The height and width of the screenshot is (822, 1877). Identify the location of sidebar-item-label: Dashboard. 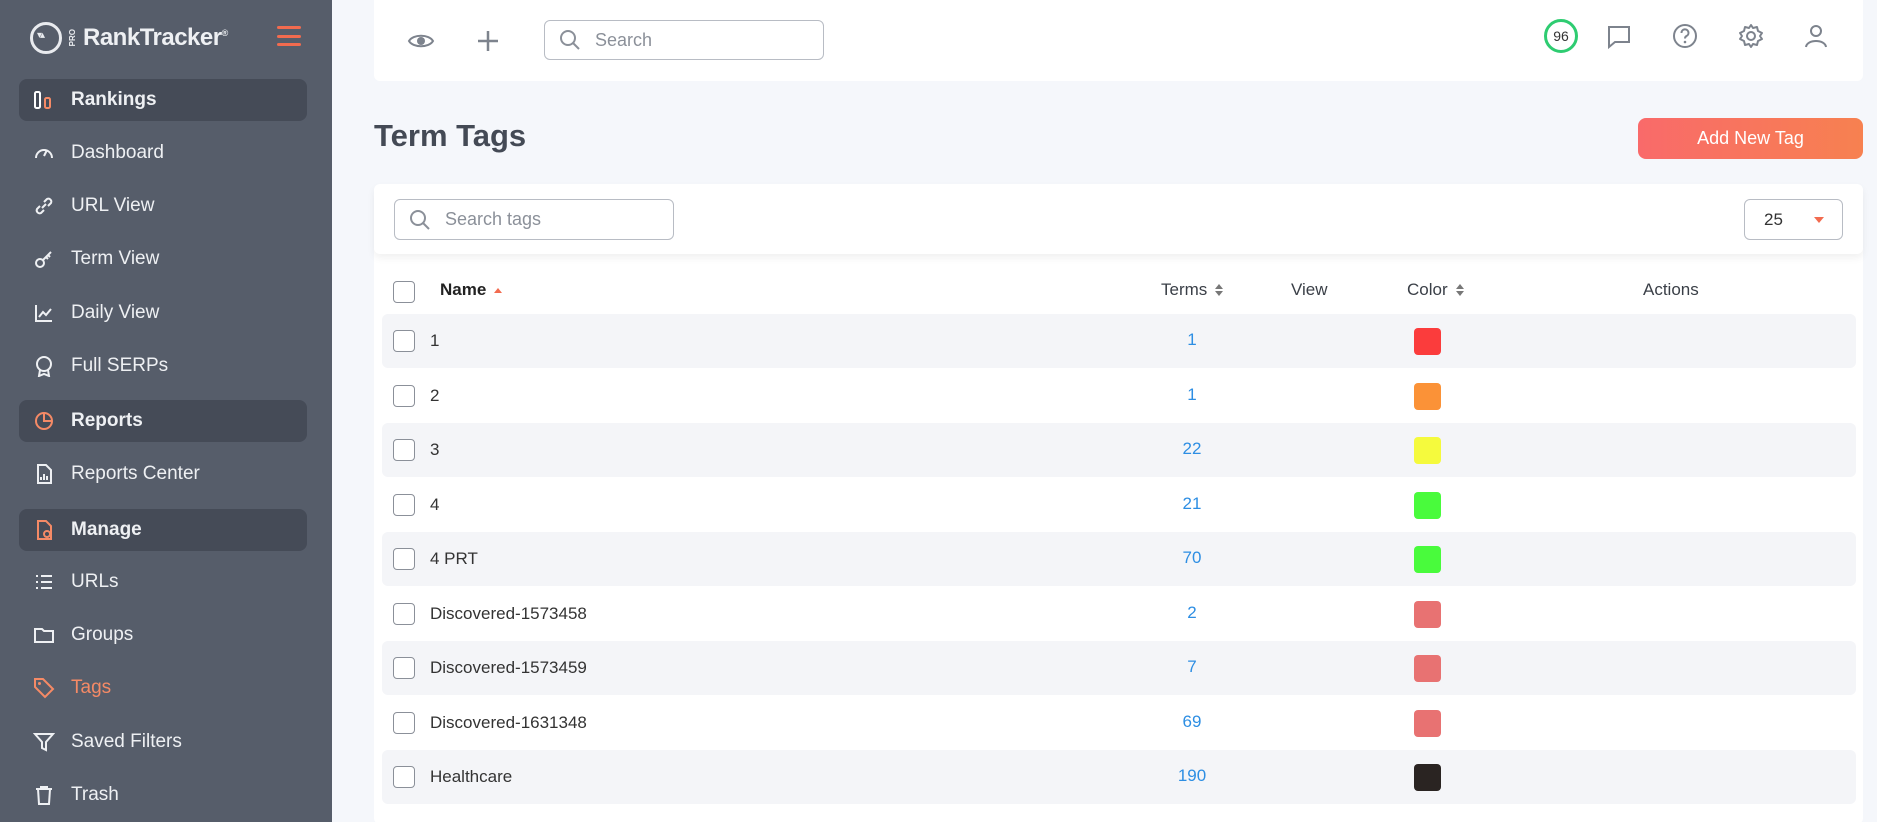
(117, 152).